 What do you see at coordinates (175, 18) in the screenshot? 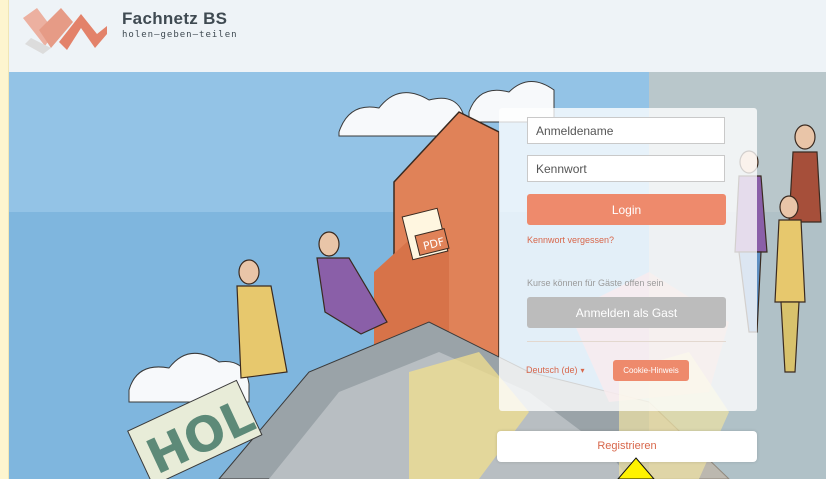
I see `brand-name: Fachnetz BS` at bounding box center [175, 18].